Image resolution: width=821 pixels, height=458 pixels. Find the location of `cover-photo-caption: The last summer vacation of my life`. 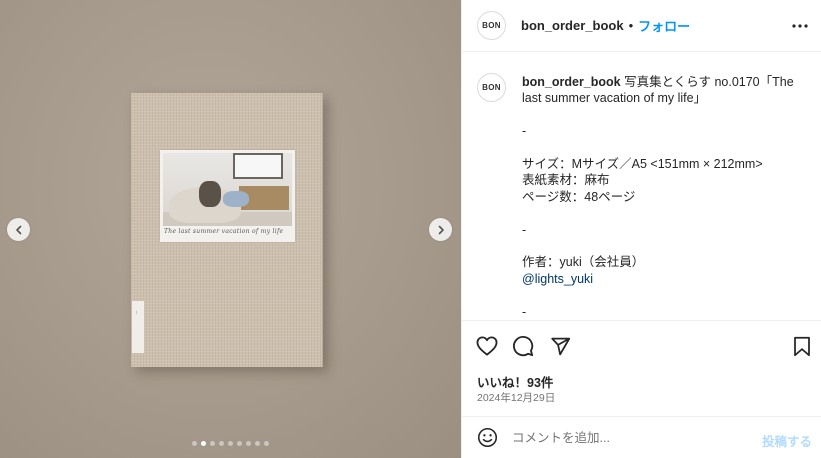

cover-photo-caption: The last summer vacation of my life is located at coordinates (224, 231).